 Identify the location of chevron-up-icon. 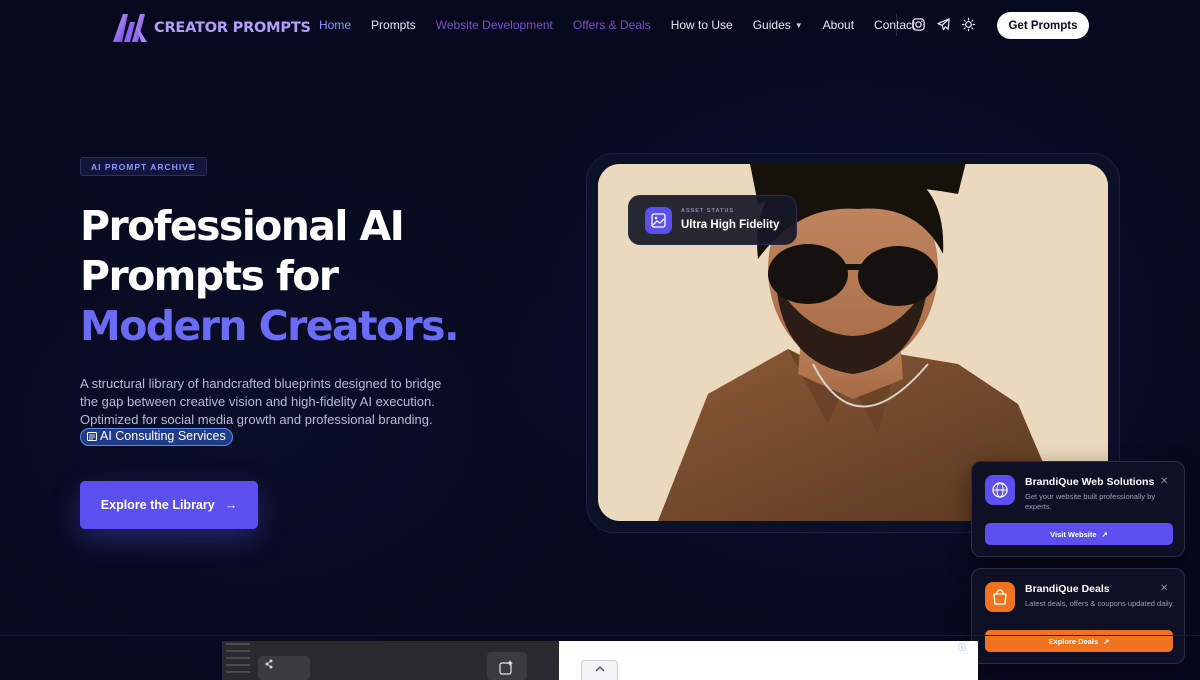
(599, 668).